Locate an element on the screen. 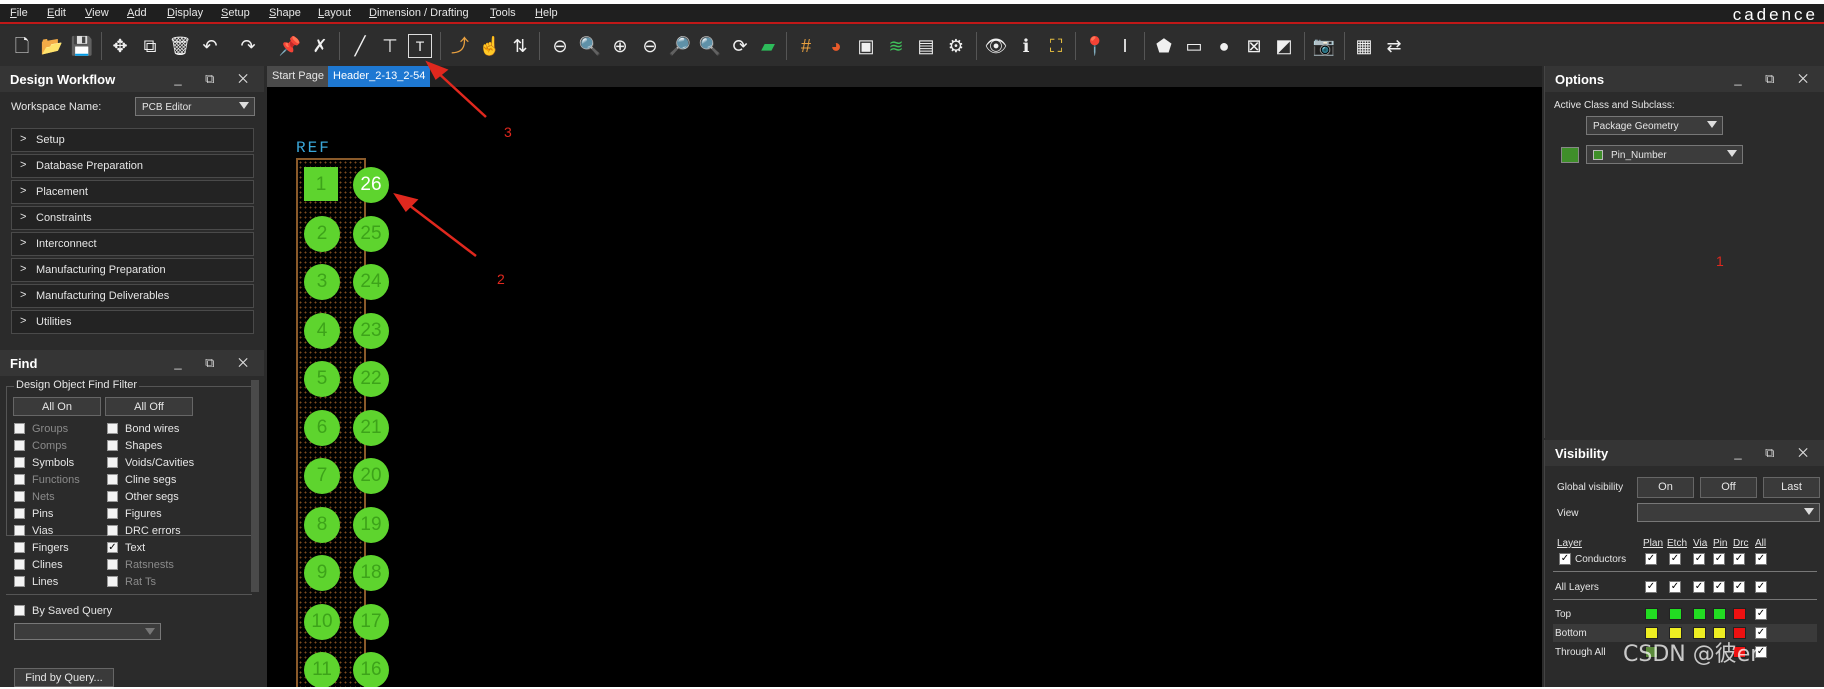 The height and width of the screenshot is (689, 1824). top-etch-swatch is located at coordinates (1675, 614).